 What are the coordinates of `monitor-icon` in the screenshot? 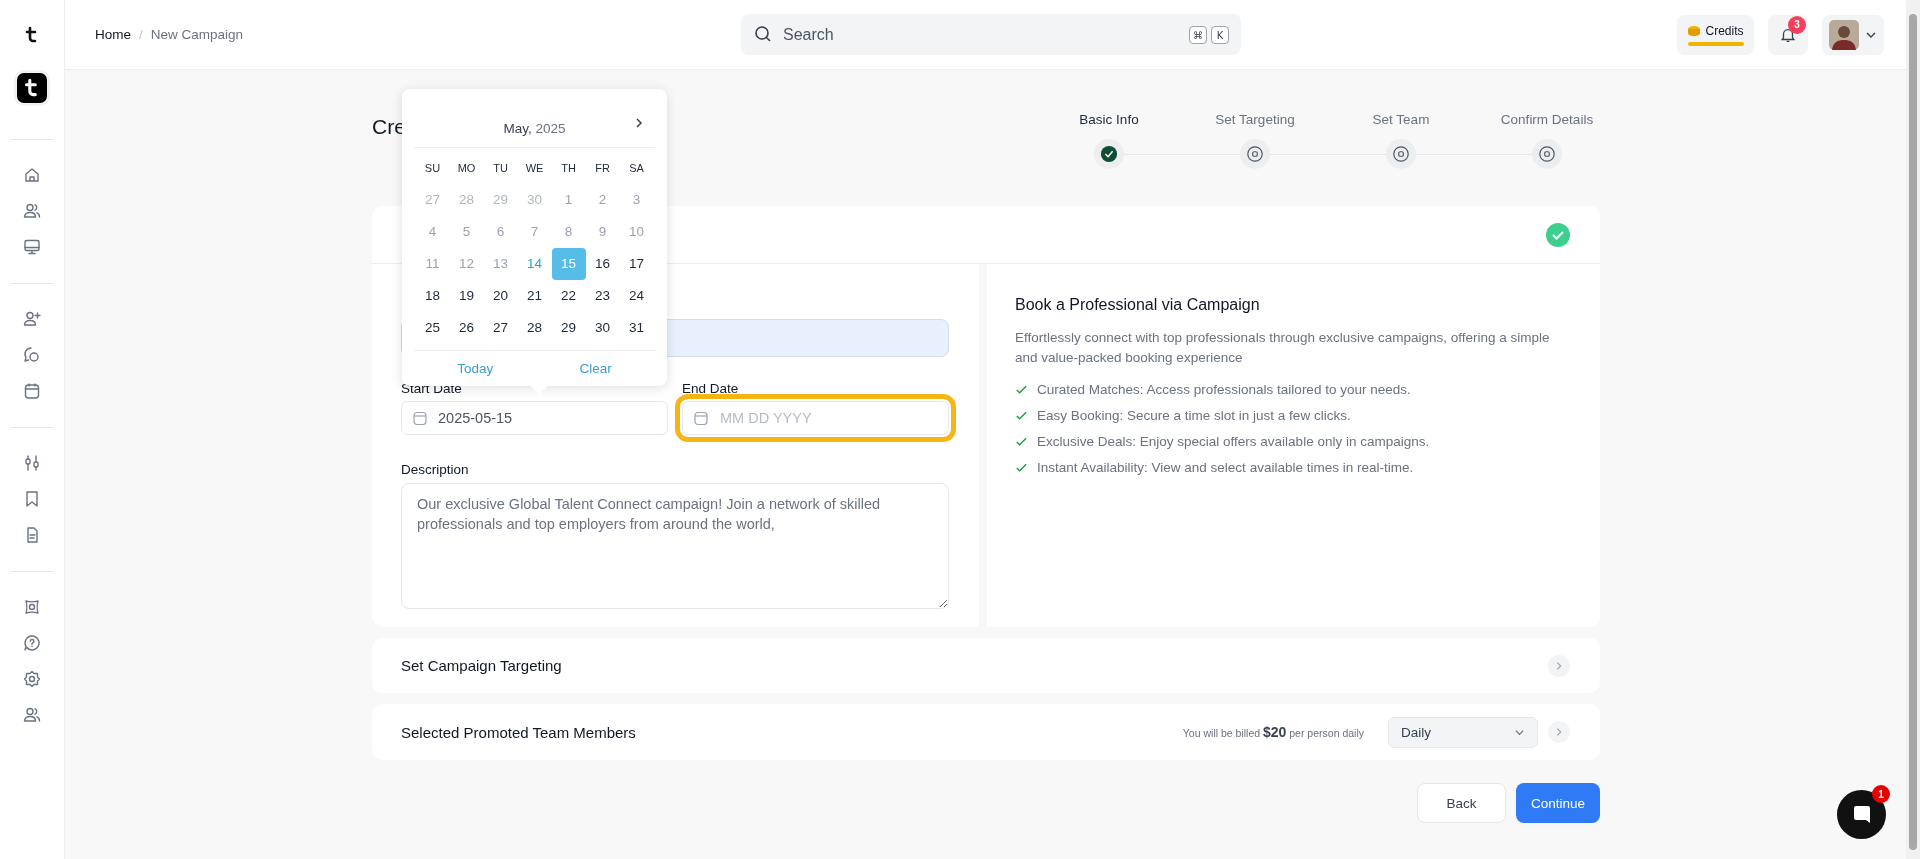 It's located at (32, 247).